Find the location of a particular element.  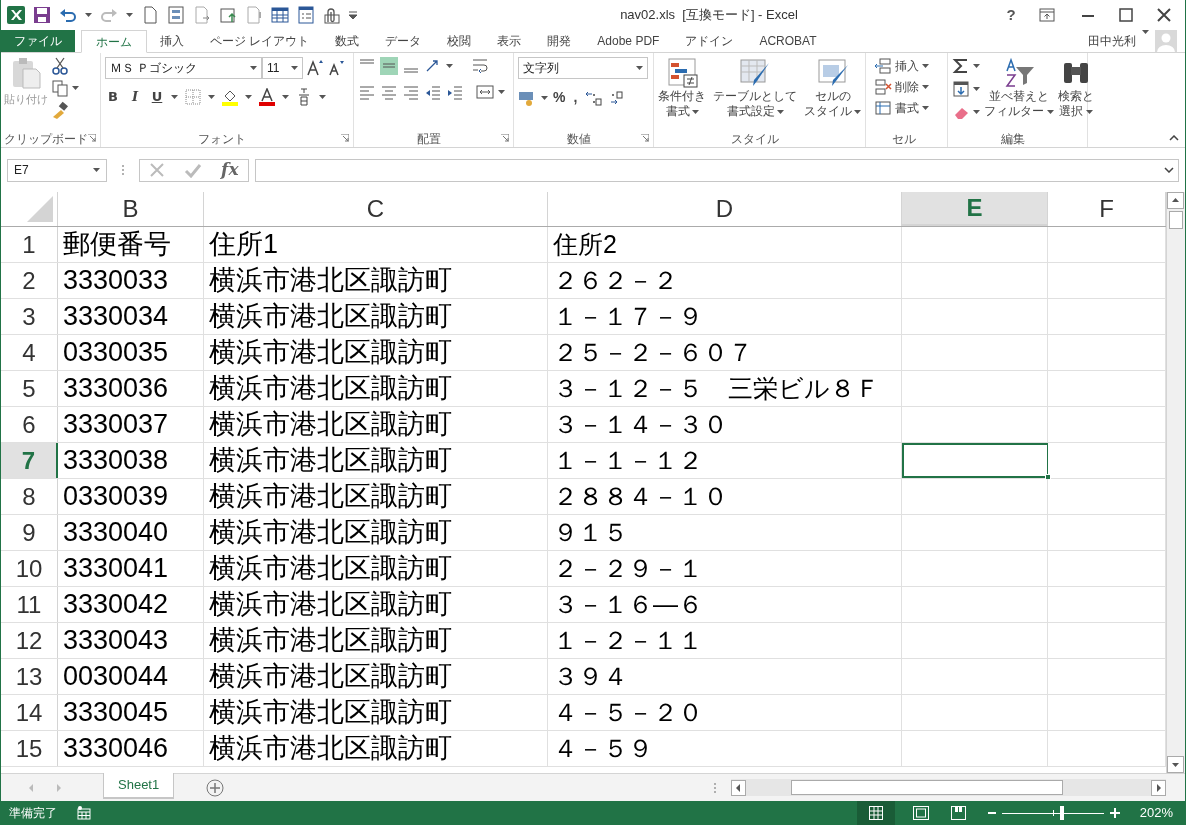

insert-function-button: fx is located at coordinates (230, 170).